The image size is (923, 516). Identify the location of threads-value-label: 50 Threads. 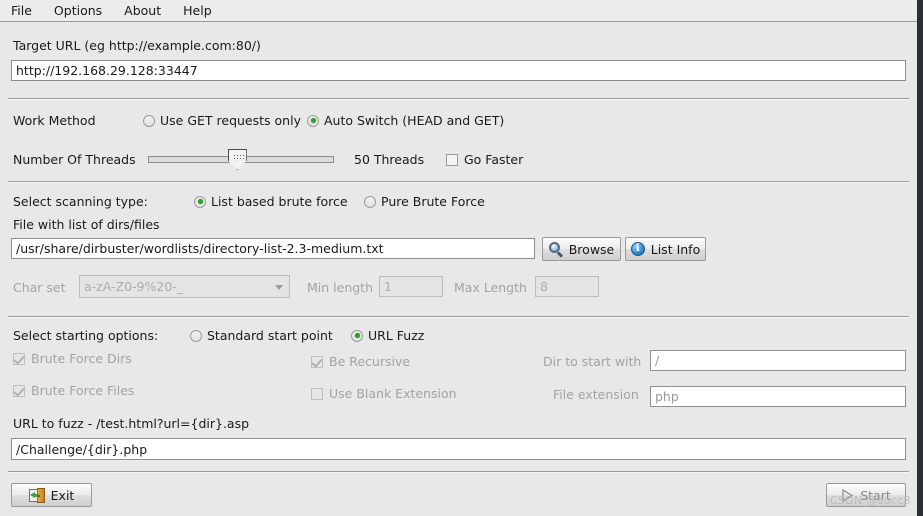
(389, 159).